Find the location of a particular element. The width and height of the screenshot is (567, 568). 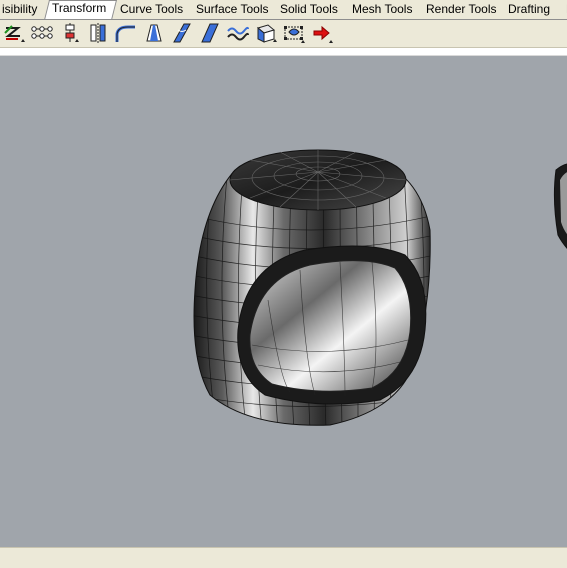

shear-icon is located at coordinates (210, 33).